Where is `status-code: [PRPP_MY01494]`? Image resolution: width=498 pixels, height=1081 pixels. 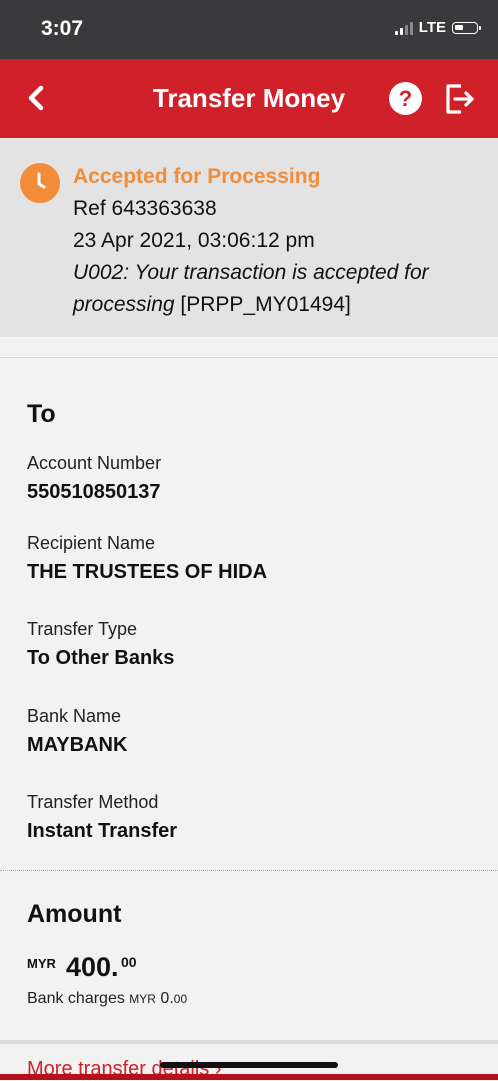 status-code: [PRPP_MY01494] is located at coordinates (265, 304).